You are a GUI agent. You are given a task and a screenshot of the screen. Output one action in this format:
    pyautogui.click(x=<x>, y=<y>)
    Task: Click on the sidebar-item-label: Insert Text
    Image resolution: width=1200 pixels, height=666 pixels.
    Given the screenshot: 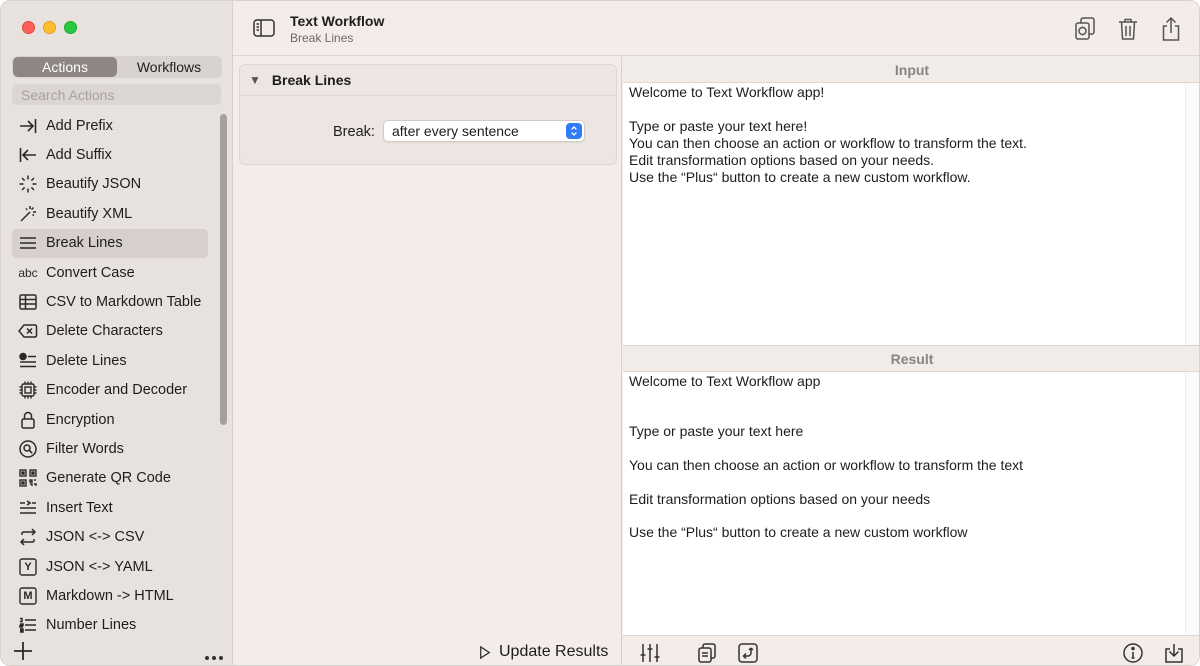 What is the action you would take?
    pyautogui.click(x=79, y=507)
    